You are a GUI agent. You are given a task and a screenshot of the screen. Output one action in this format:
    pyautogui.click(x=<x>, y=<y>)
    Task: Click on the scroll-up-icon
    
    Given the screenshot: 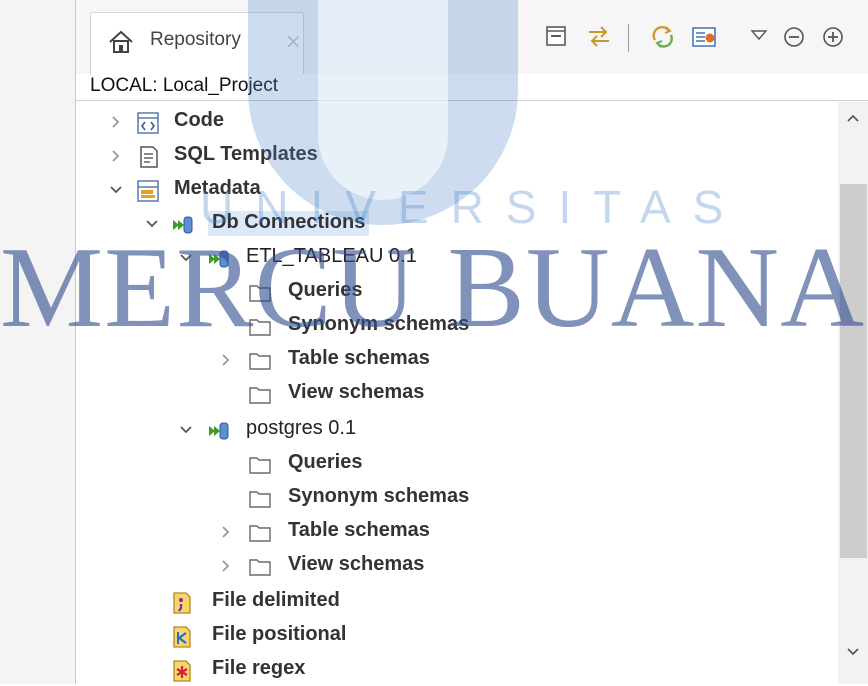 What is the action you would take?
    pyautogui.click(x=853, y=119)
    